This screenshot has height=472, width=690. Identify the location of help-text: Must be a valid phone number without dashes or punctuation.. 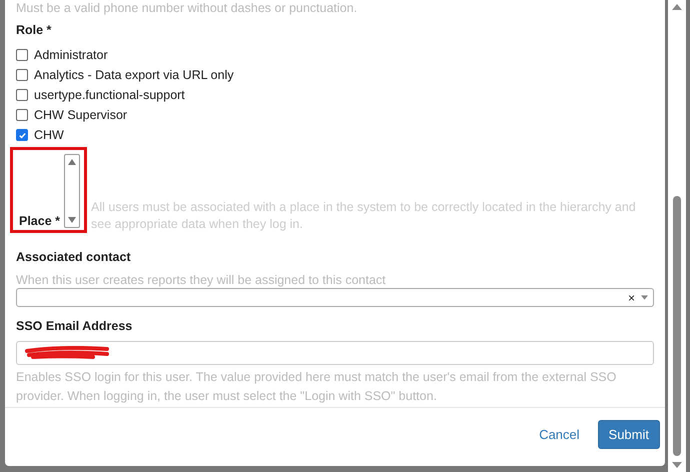
(187, 8).